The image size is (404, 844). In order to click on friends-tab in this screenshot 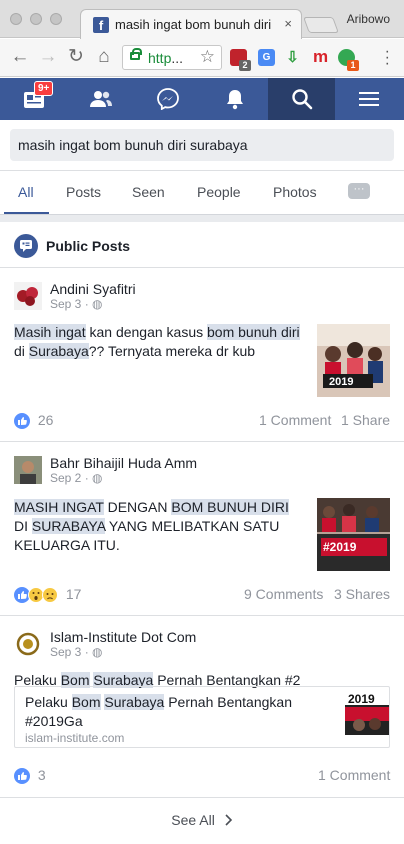, I will do `click(100, 99)`.